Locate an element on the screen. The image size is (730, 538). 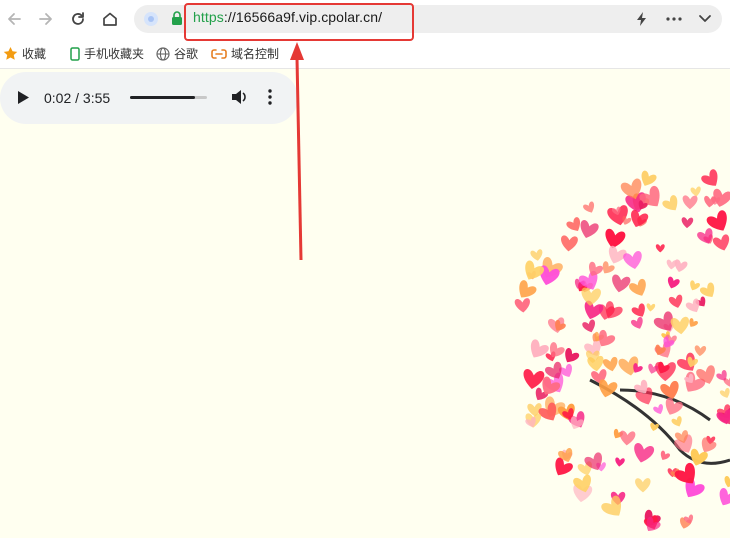
annotation-arrow is located at coordinates (297, 151).